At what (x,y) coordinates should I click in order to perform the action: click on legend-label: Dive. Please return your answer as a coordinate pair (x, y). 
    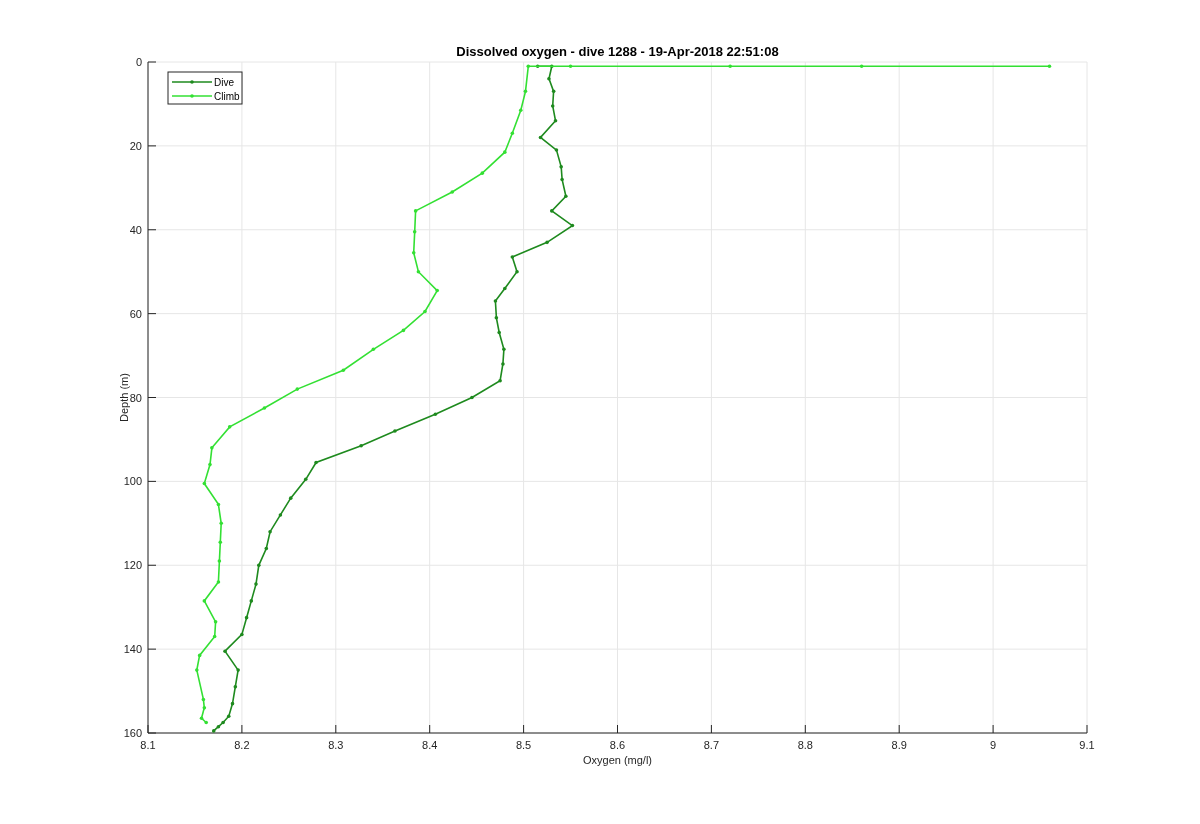
    Looking at the image, I should click on (224, 82).